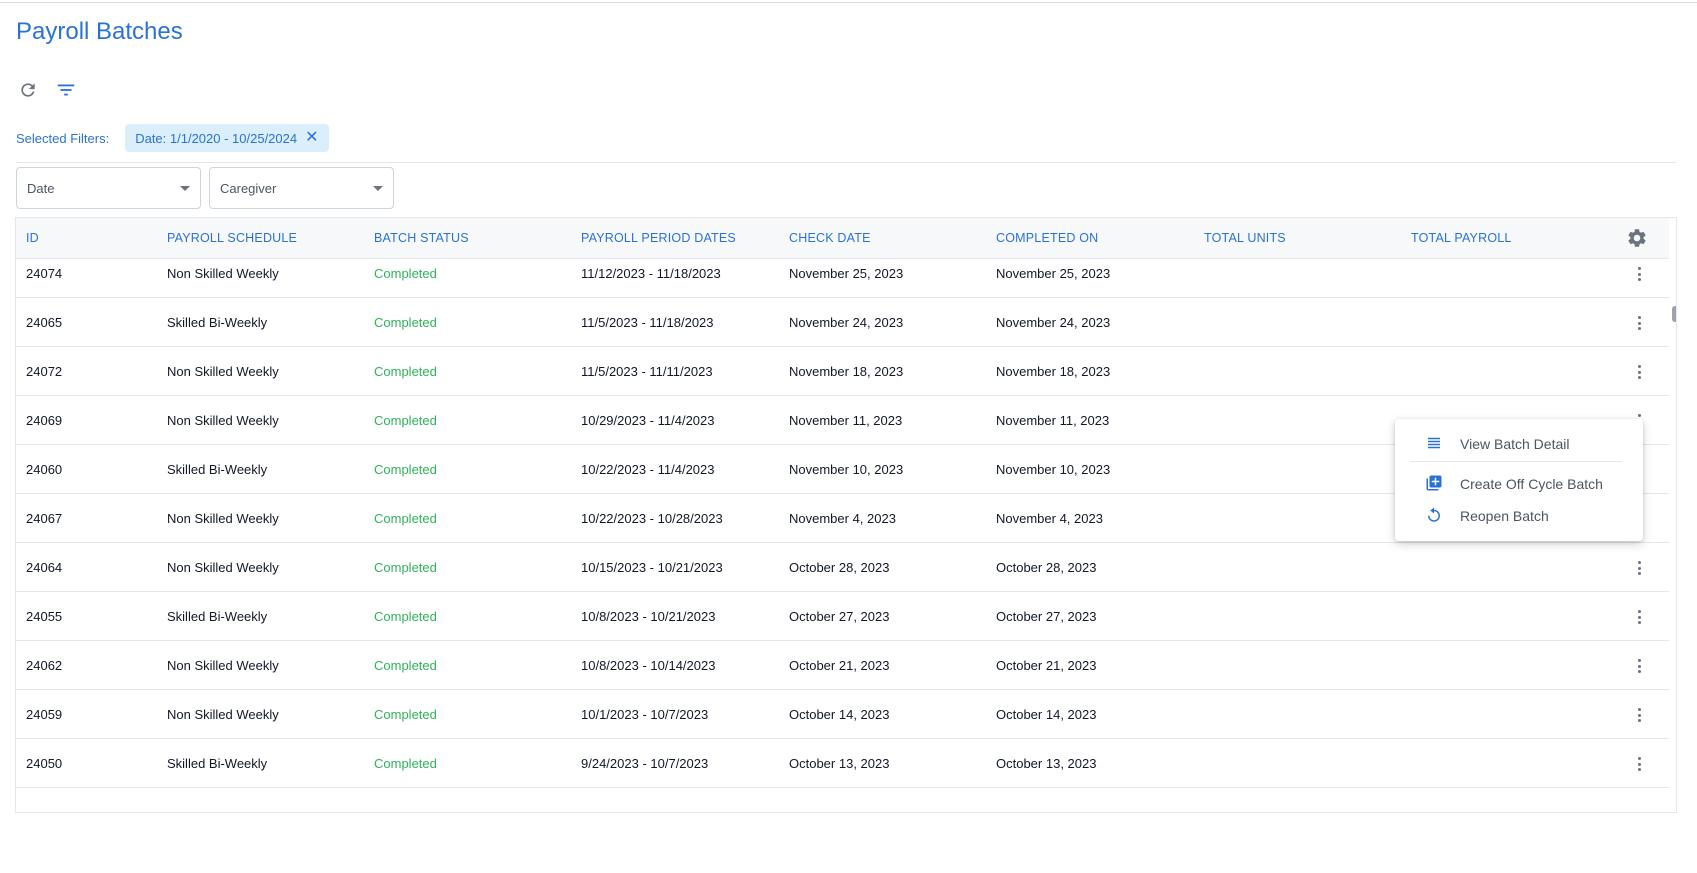  I want to click on selected-filters-label: Selected Filters:, so click(63, 138).